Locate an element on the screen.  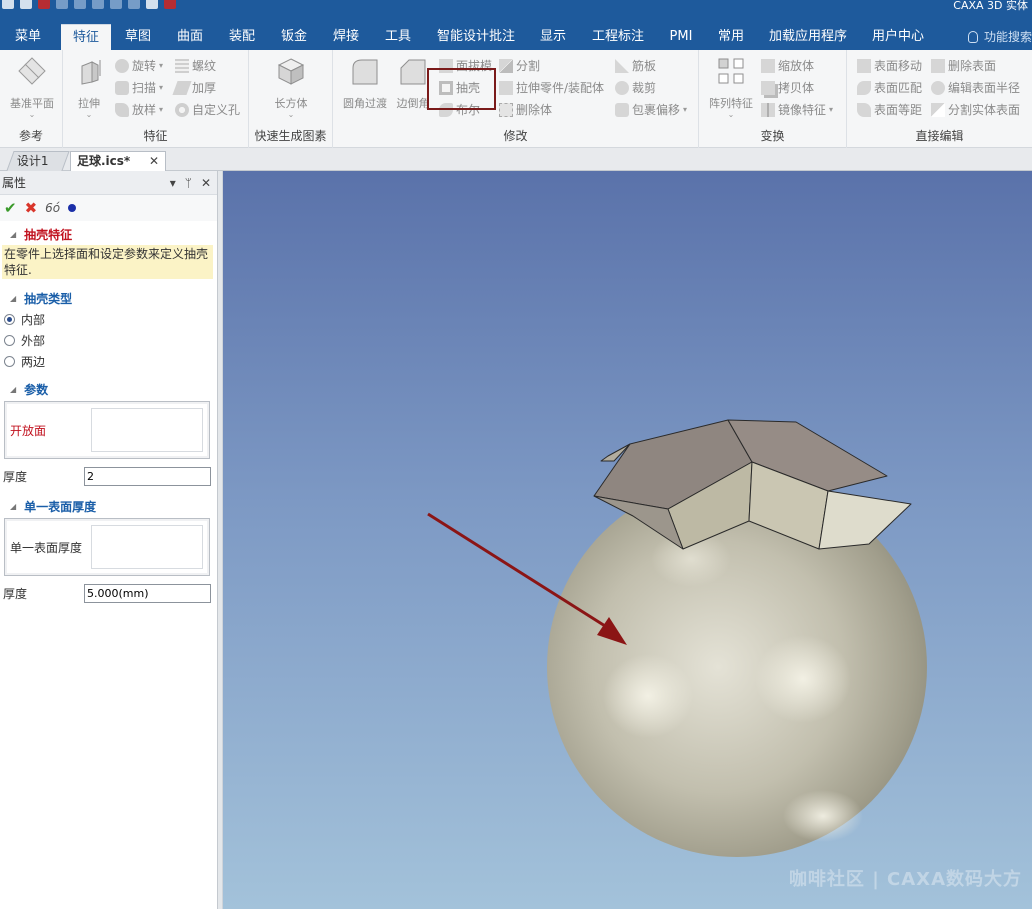
group-direct-edit-label: 直接编辑 is located at coordinates (939, 136).